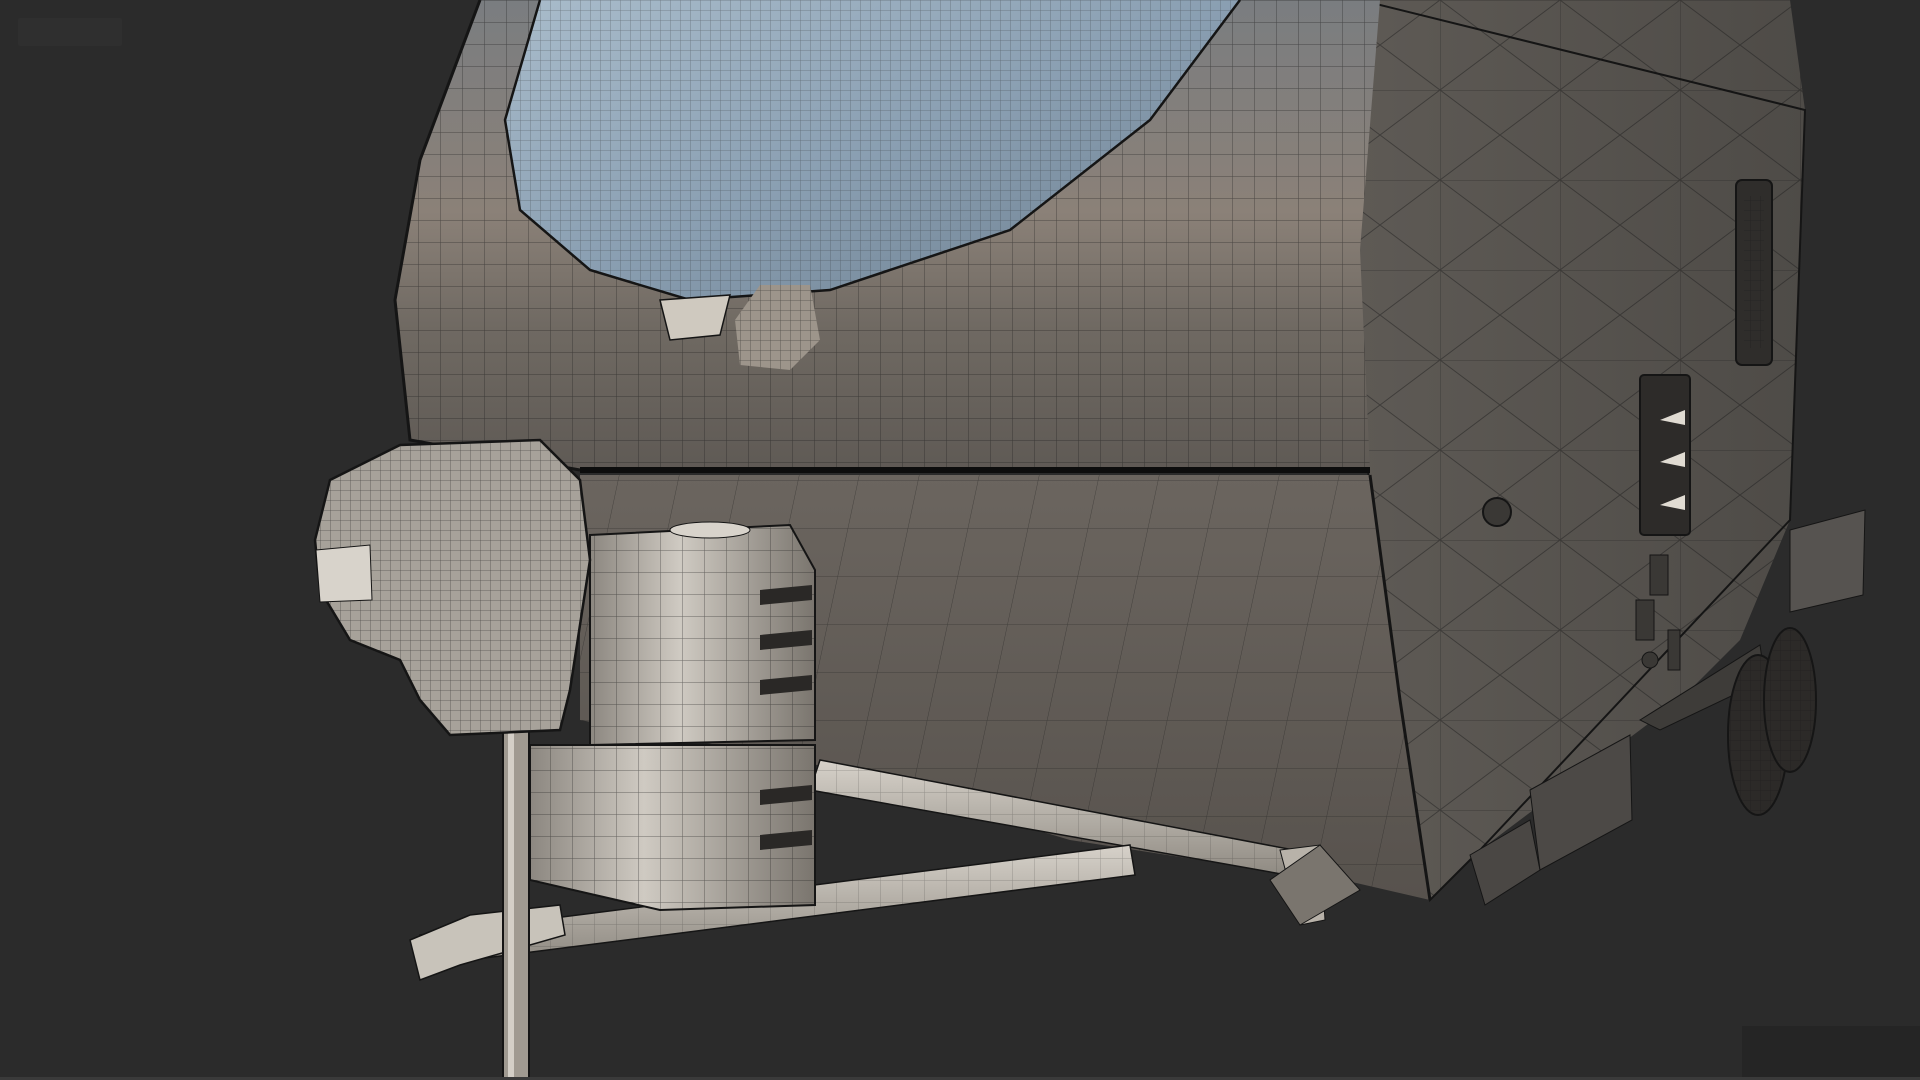 The image size is (1920, 1080). Describe the element at coordinates (1754, 272) in the screenshot. I see `side-window` at that location.